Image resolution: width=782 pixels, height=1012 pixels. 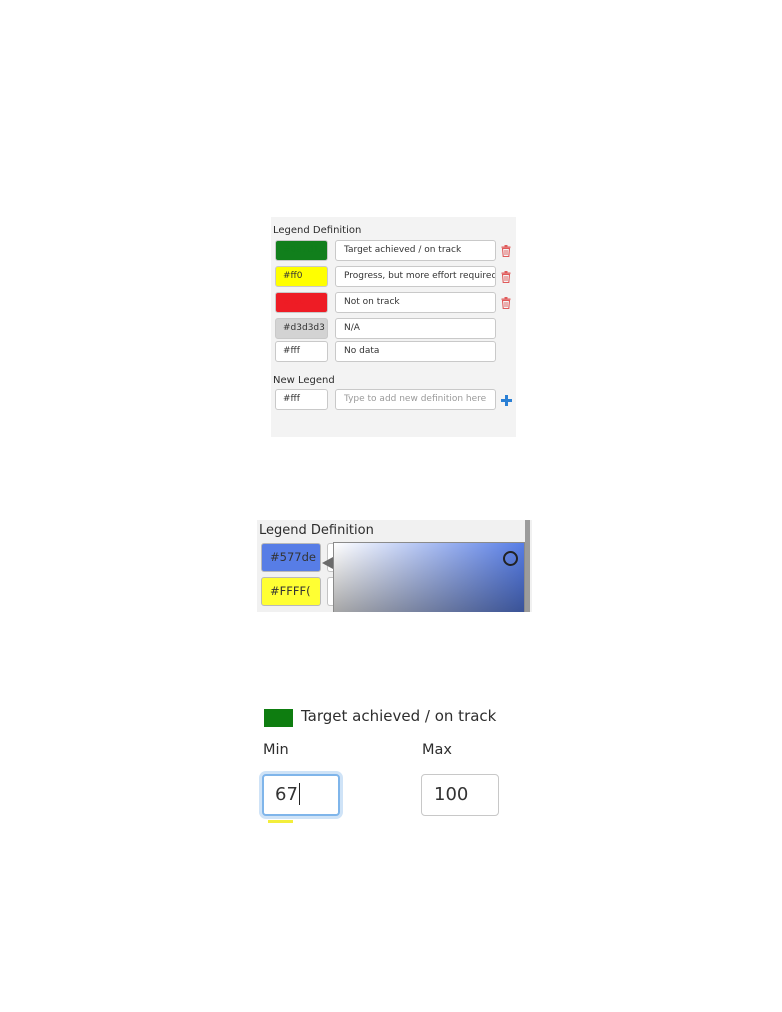 What do you see at coordinates (301, 328) in the screenshot?
I see `legend-color-input: #d3d3d3` at bounding box center [301, 328].